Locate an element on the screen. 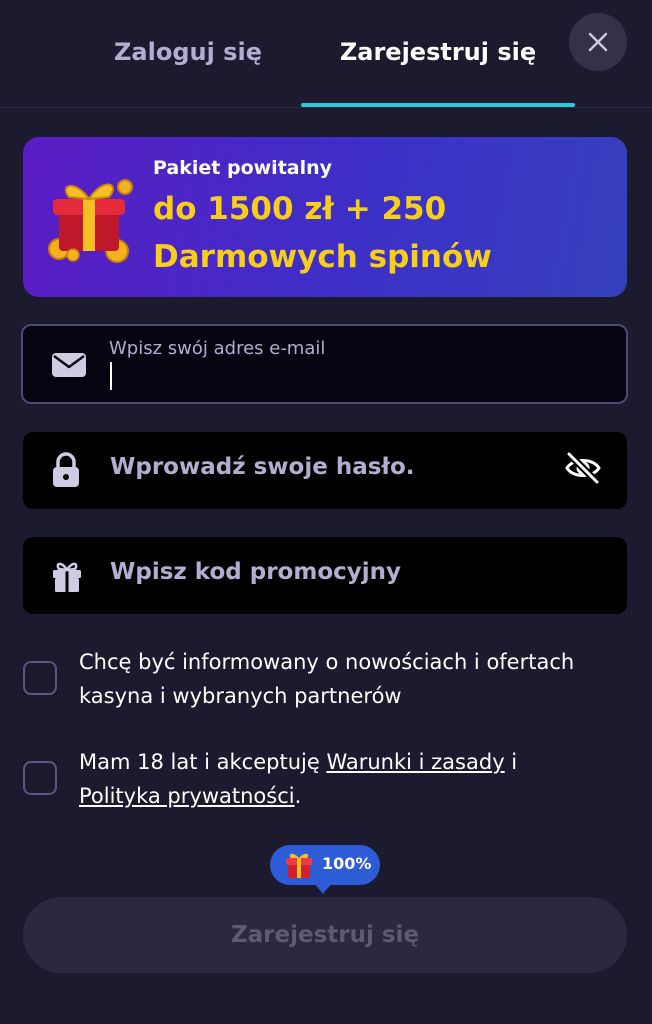 This screenshot has height=1024, width=652. close-icon is located at coordinates (598, 42).